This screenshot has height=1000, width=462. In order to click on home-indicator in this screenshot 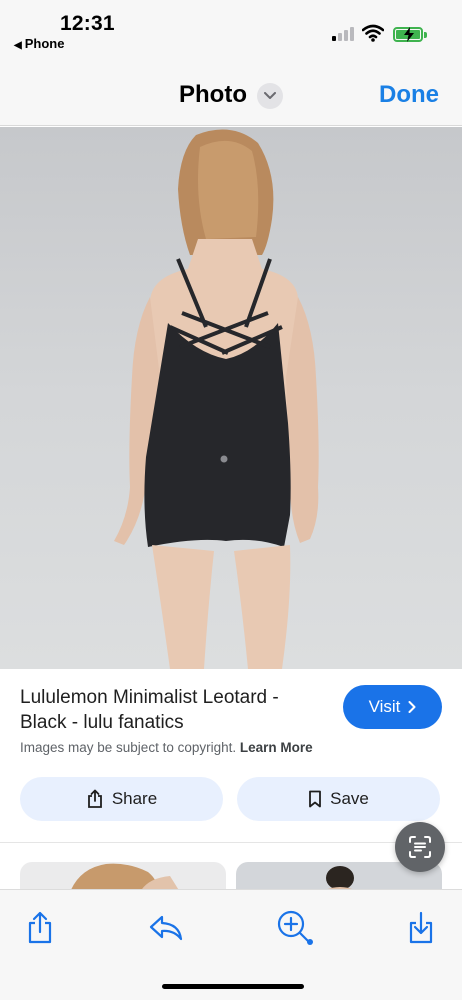, I will do `click(233, 986)`.